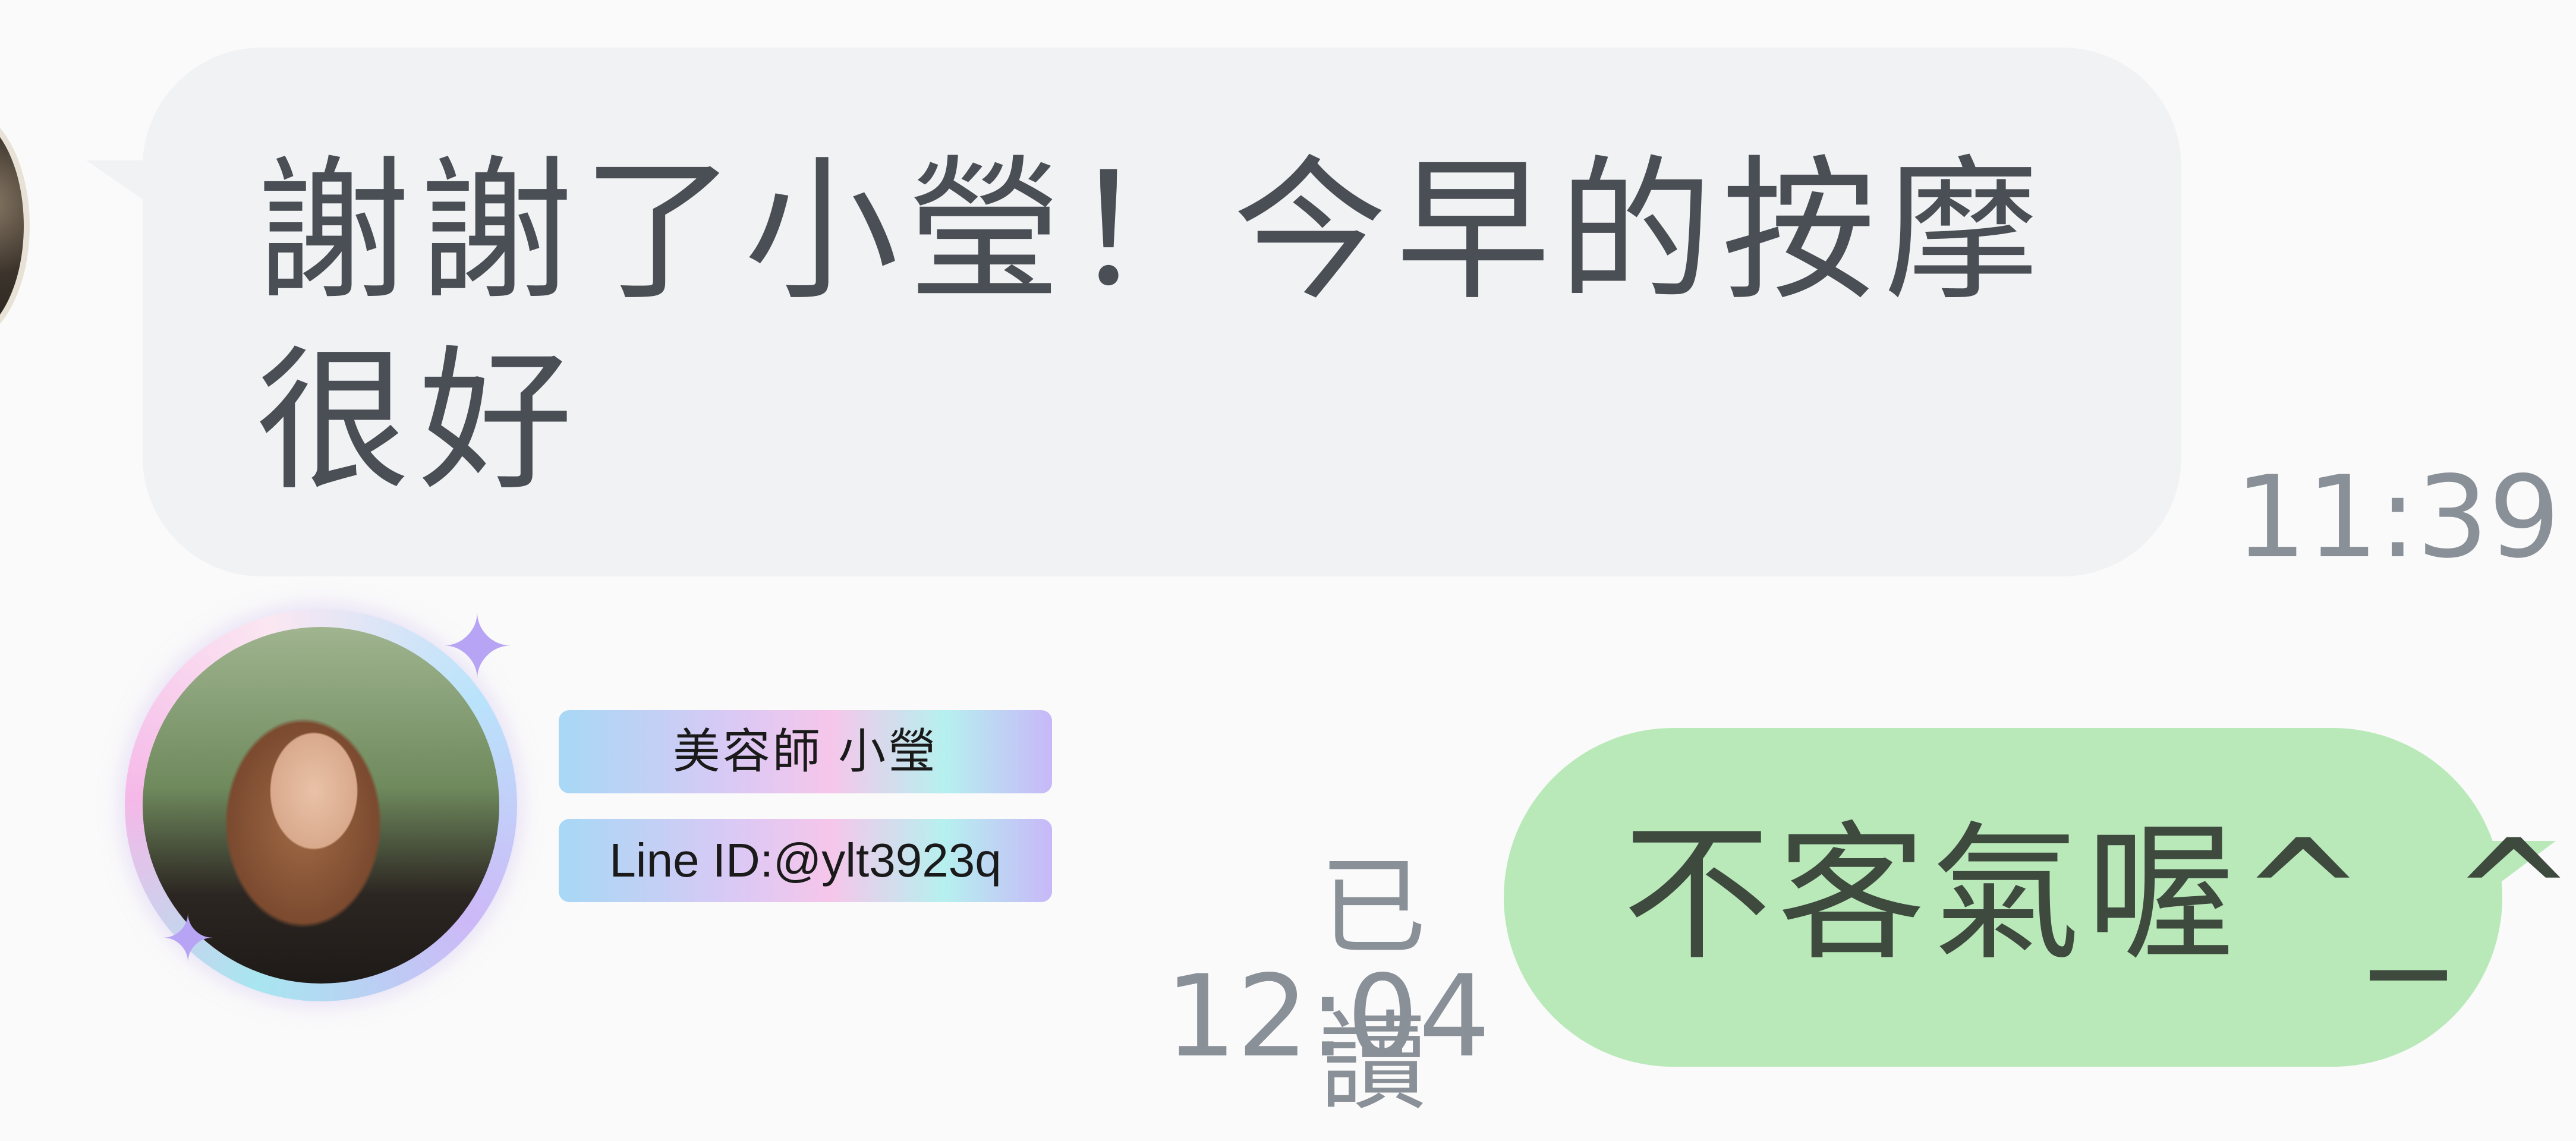 The image size is (2576, 1141). What do you see at coordinates (2398, 517) in the screenshot?
I see `incoming-message-time: 11:39` at bounding box center [2398, 517].